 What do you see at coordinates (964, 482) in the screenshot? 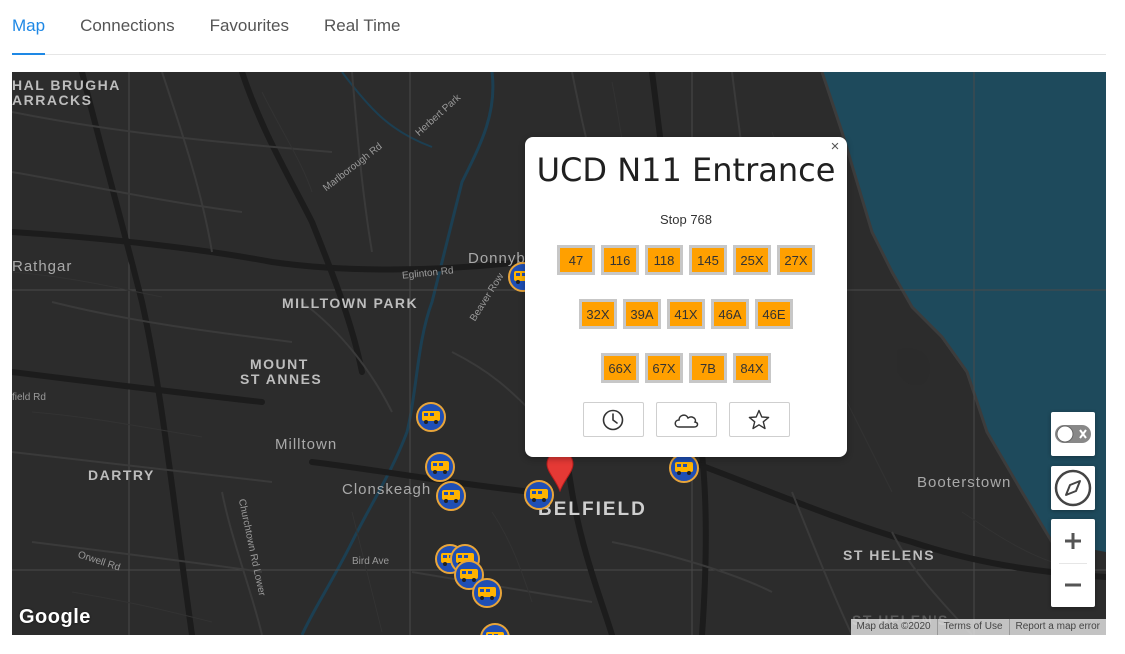
I see `map-label-booterstown: Booterstown` at bounding box center [964, 482].